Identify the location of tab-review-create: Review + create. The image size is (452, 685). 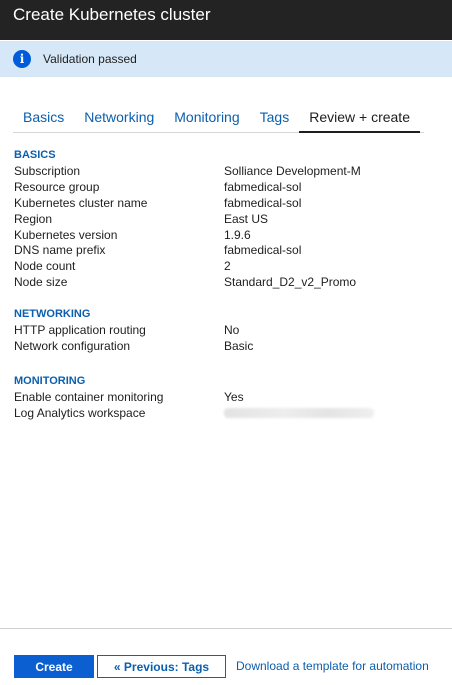
(359, 120).